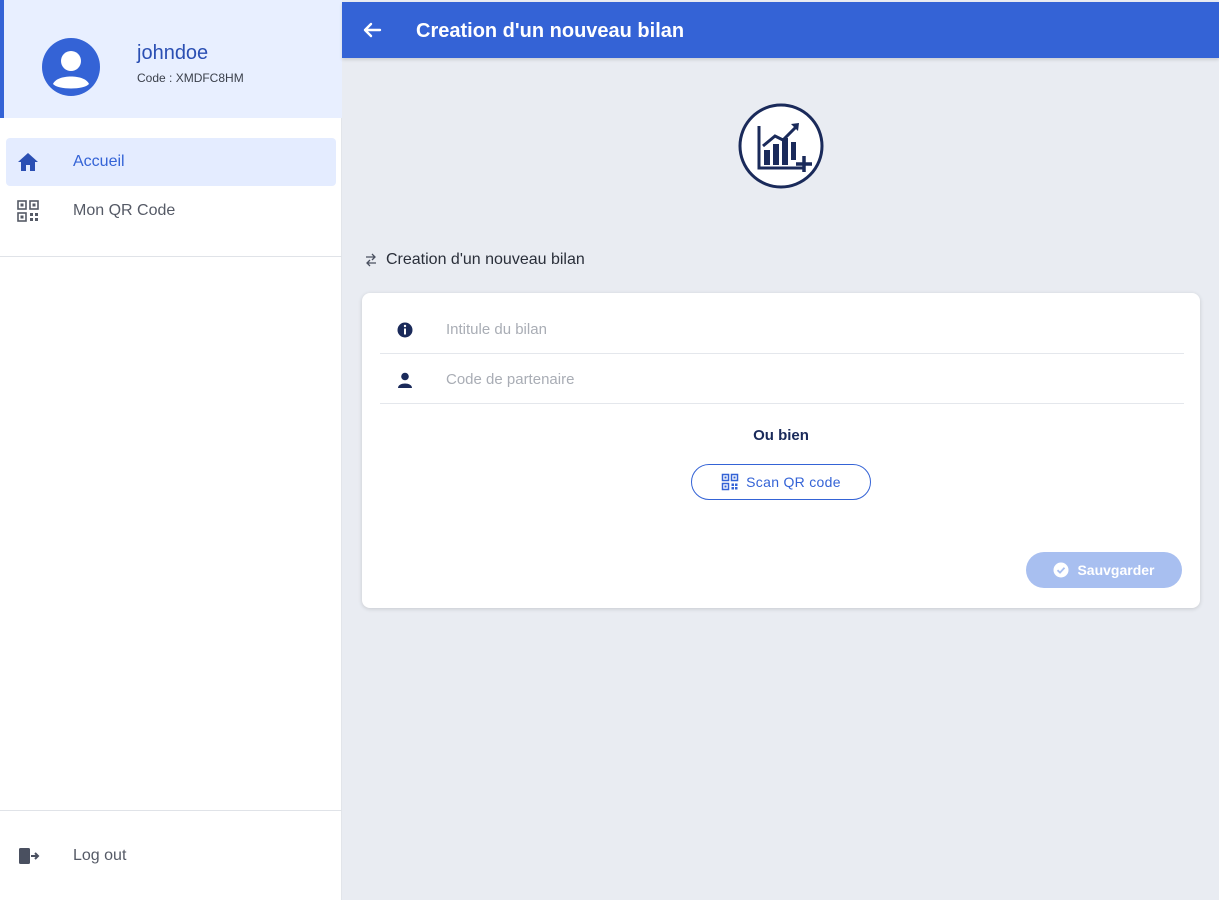 Image resolution: width=1219 pixels, height=900 pixels. What do you see at coordinates (71, 67) in the screenshot?
I see `avatar-icon` at bounding box center [71, 67].